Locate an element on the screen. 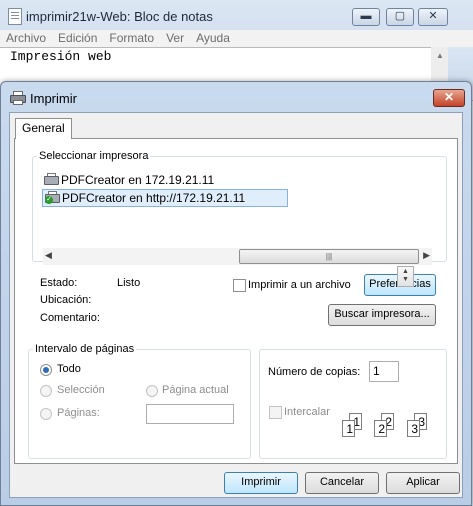  printer-item-http: ✓ PDFCreator en http://172.19.21.11 is located at coordinates (165, 198).